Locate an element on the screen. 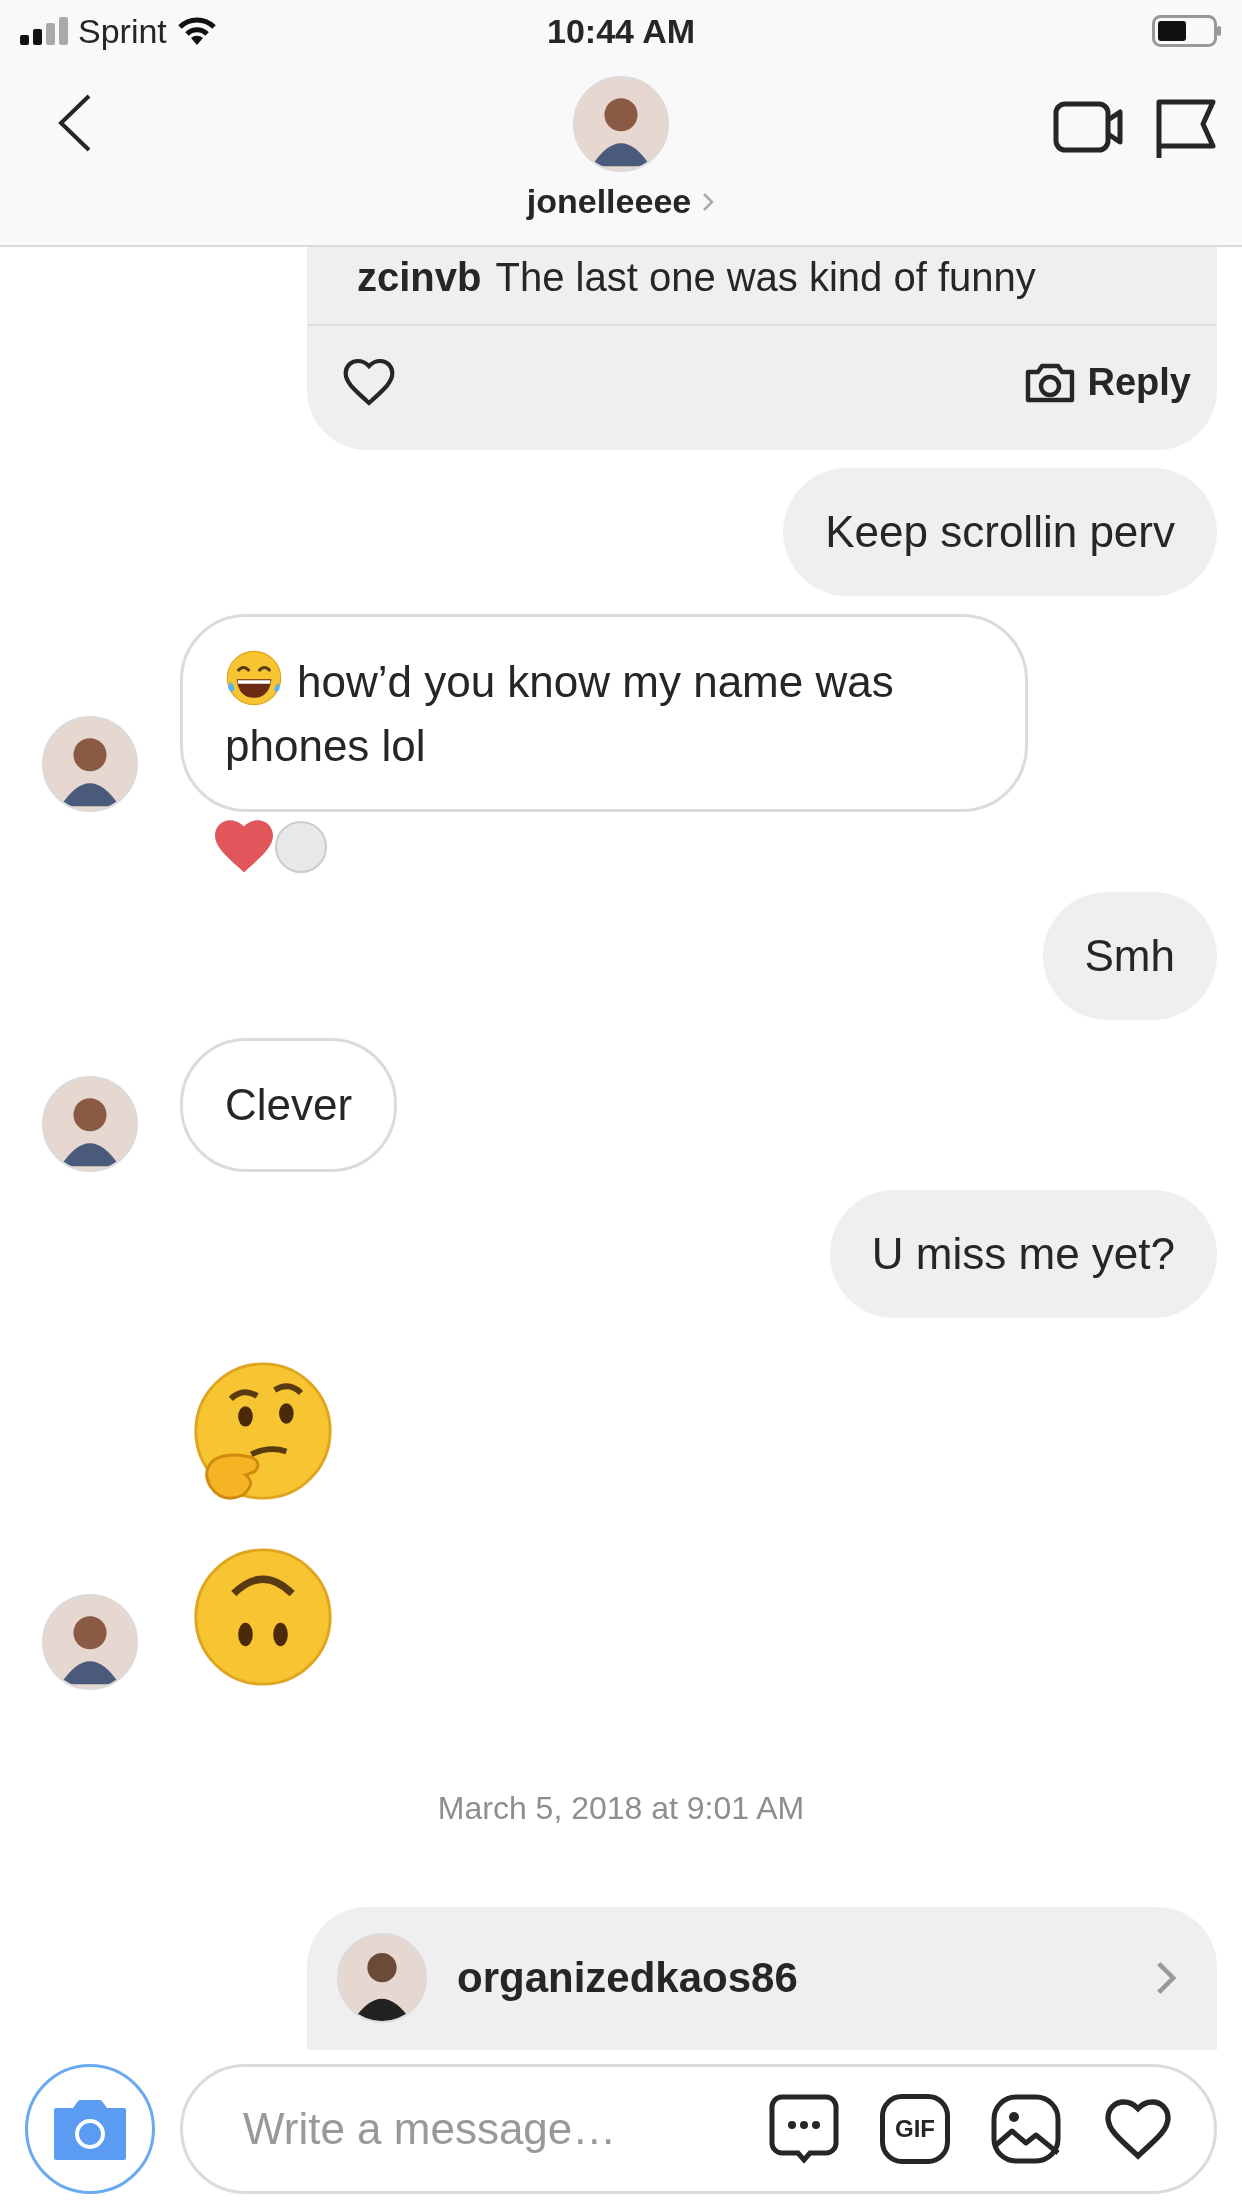  shared-profile-card: organizedkaos86 is located at coordinates (762, 1978).